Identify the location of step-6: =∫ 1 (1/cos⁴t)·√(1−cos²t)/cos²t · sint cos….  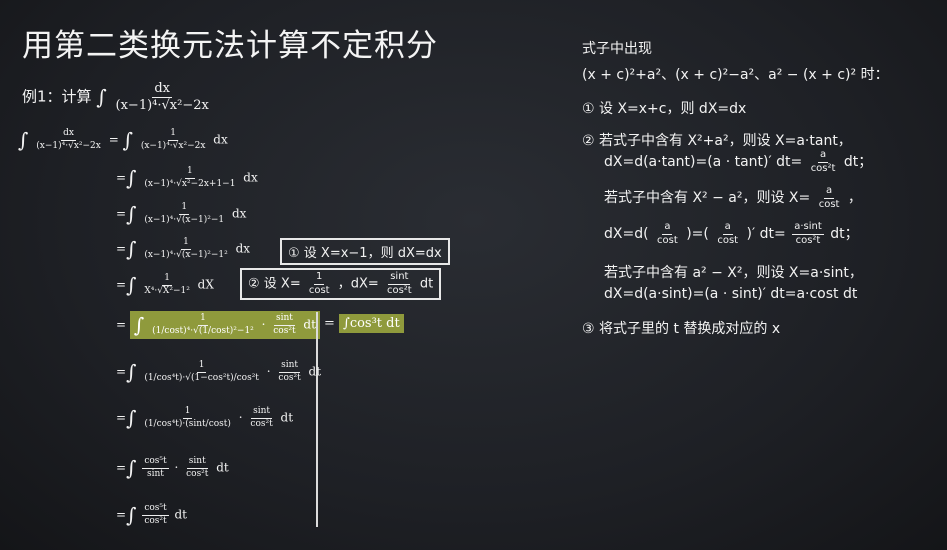
(219, 372).